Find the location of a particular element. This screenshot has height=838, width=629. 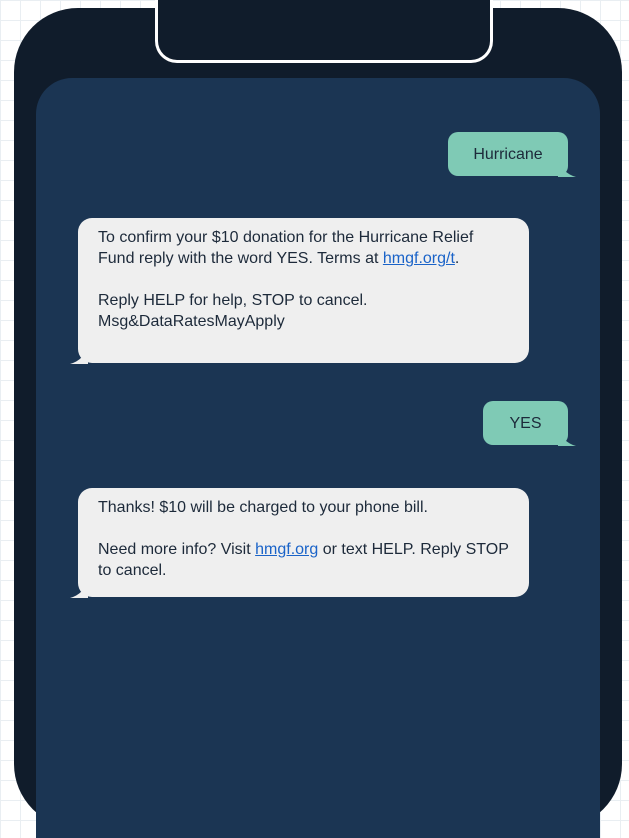

info-link: hmgf.org is located at coordinates (286, 549).